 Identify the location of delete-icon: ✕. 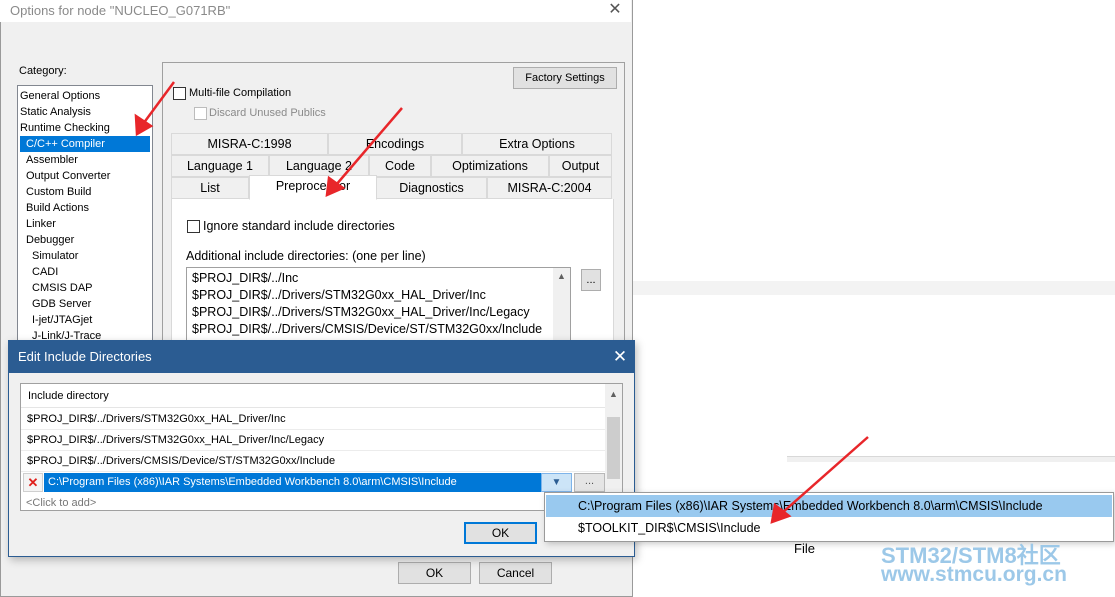
(33, 482).